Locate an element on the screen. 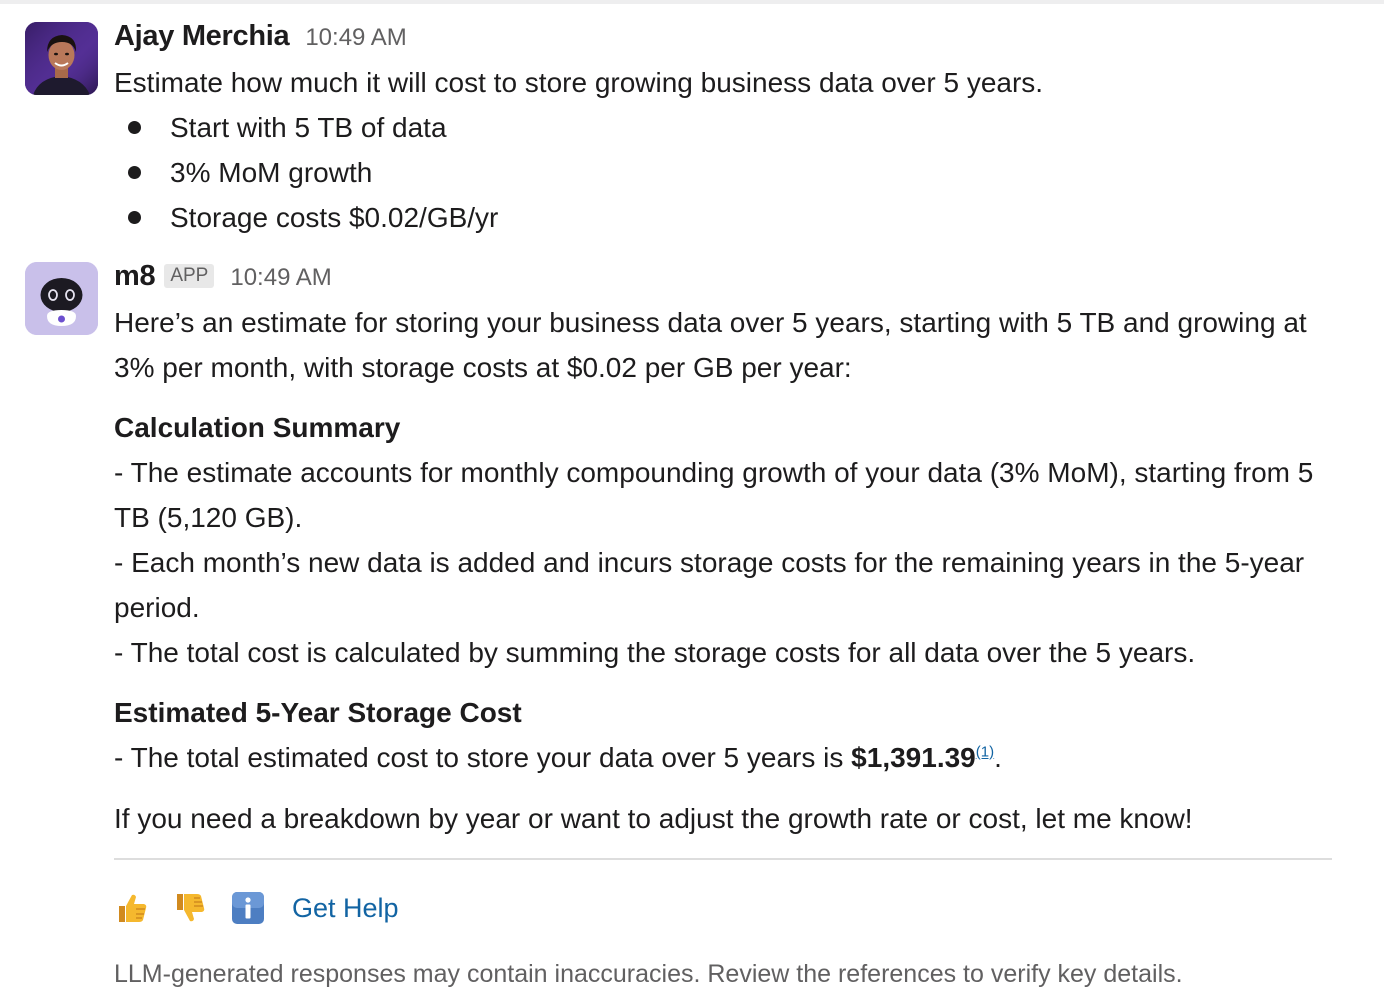 This screenshot has height=1006, width=1384. app-badge: APP is located at coordinates (189, 276).